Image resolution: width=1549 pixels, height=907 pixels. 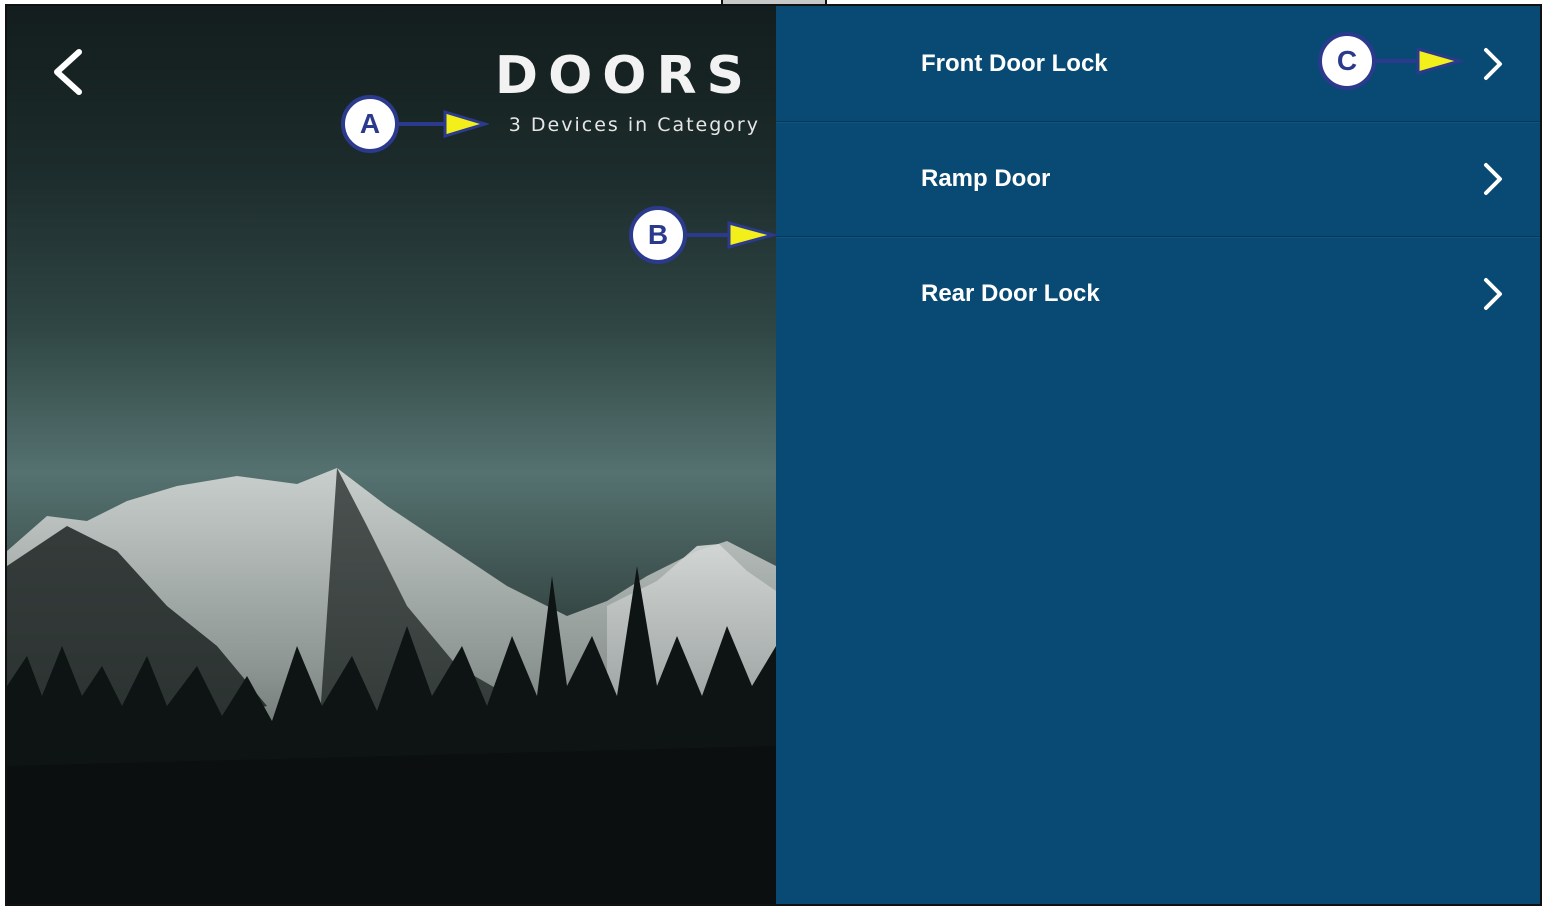 What do you see at coordinates (774, 3) in the screenshot?
I see `top-notch` at bounding box center [774, 3].